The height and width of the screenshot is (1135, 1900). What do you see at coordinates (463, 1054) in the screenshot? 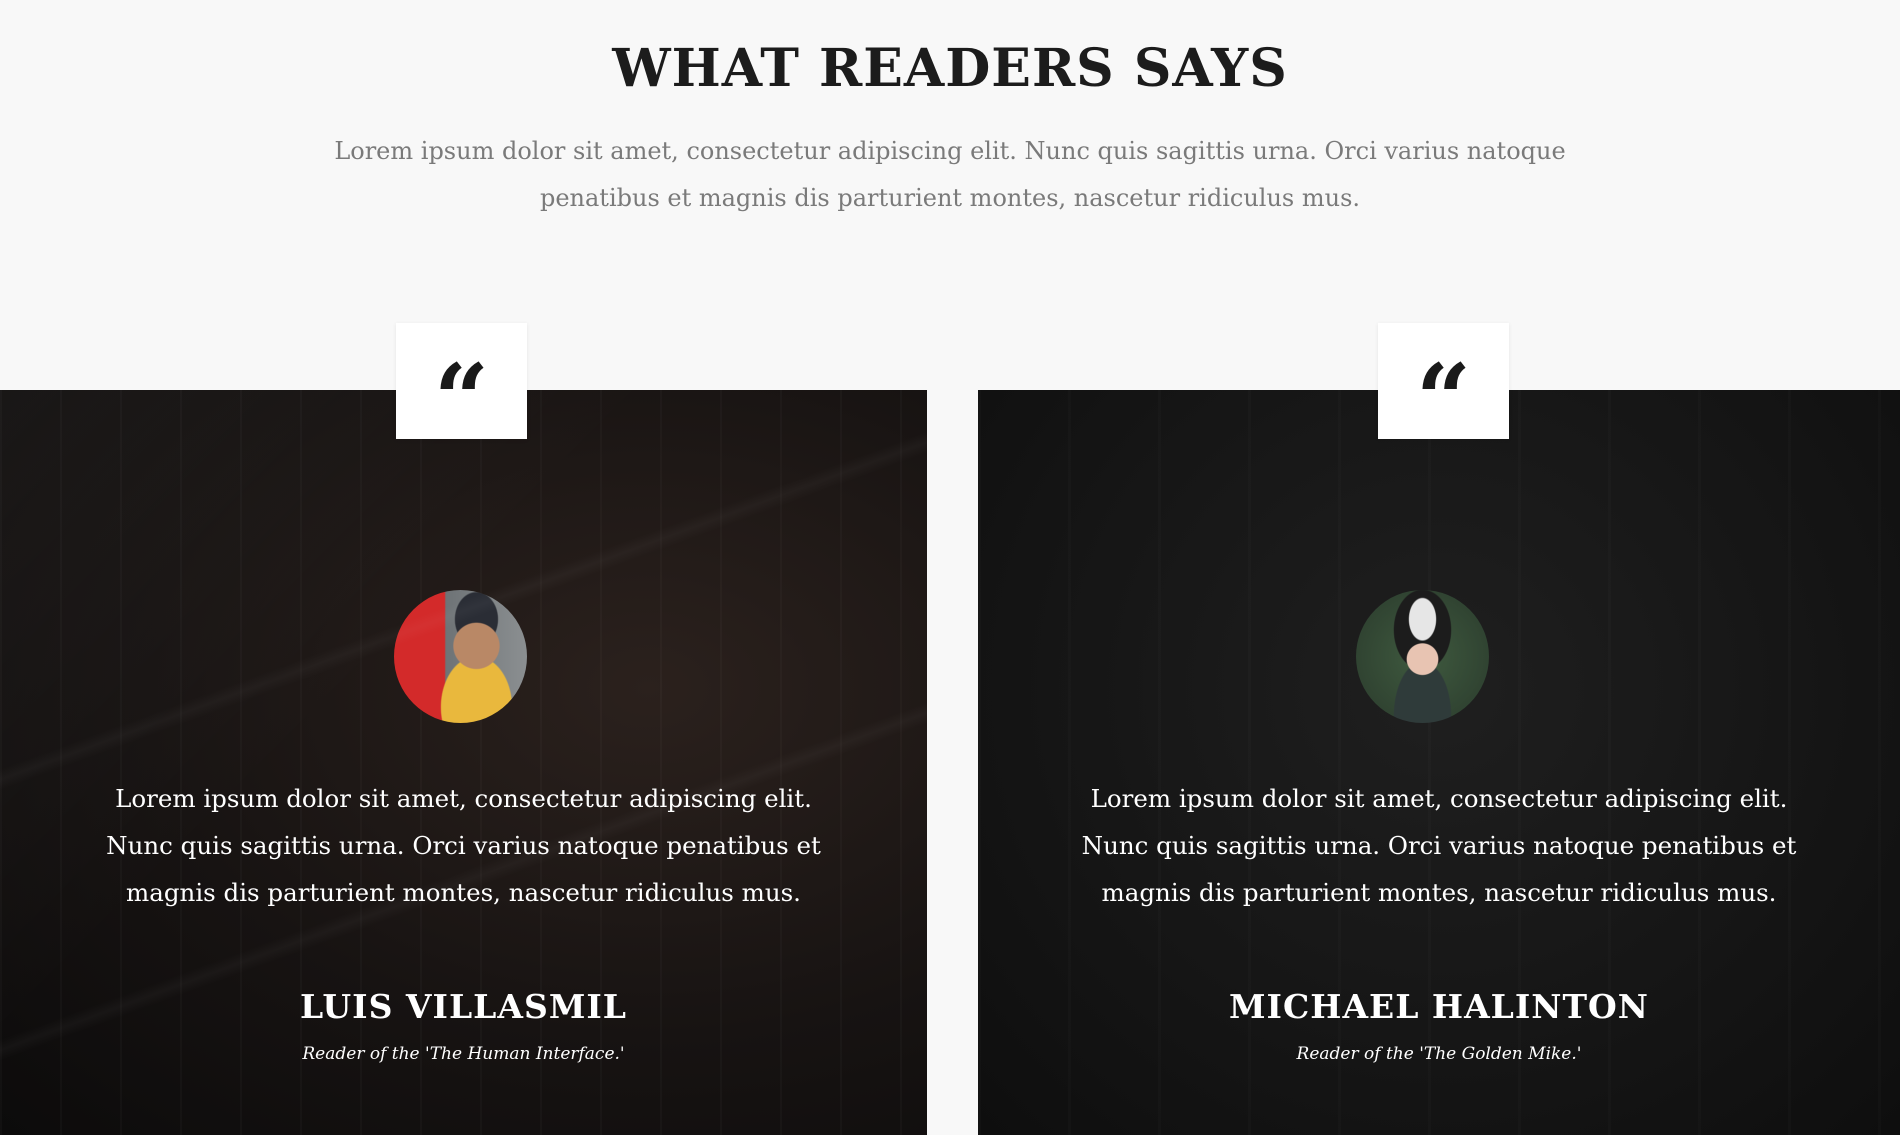
I see `reader-role: Reader of the 'The Human Interface.'` at bounding box center [463, 1054].